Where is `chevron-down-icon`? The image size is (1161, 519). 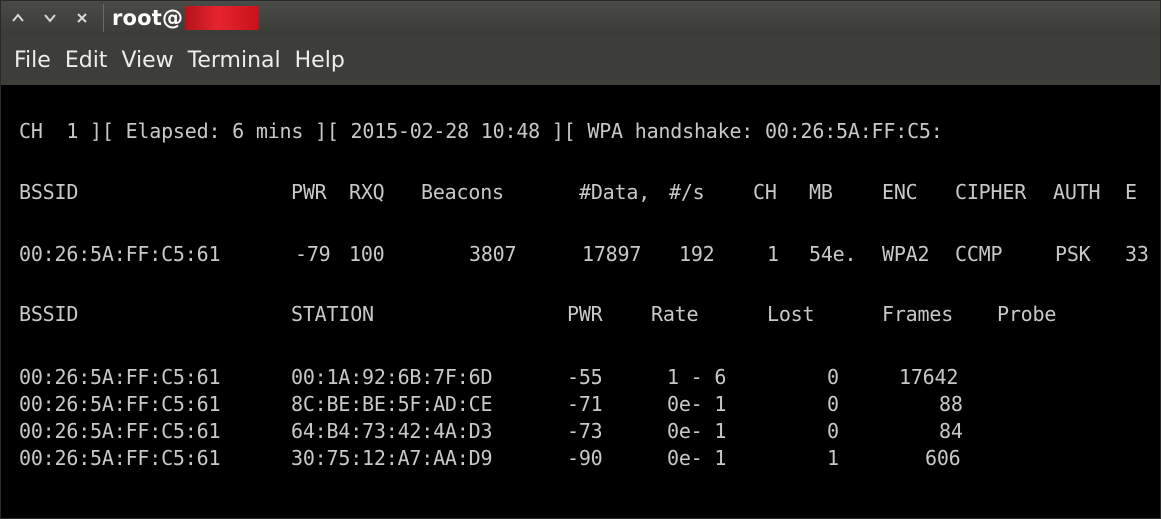 chevron-down-icon is located at coordinates (50, 18).